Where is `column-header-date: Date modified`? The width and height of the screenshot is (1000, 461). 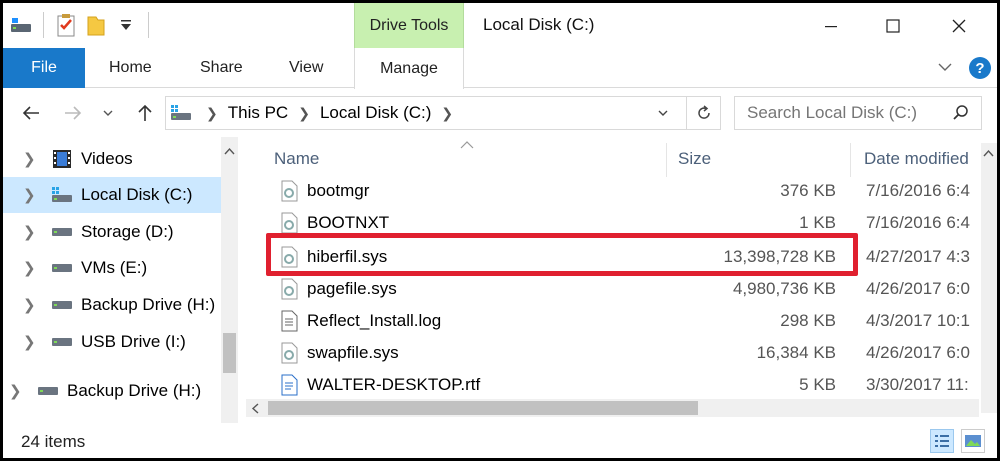
column-header-date: Date modified is located at coordinates (916, 159).